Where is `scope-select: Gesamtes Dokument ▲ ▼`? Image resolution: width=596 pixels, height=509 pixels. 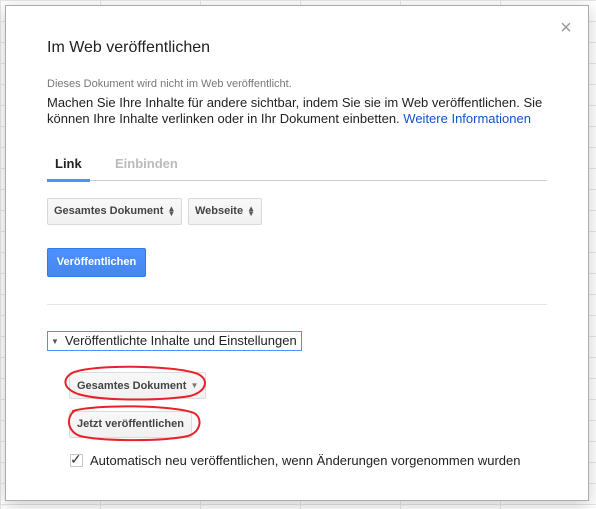 scope-select: Gesamtes Dokument ▲ ▼ is located at coordinates (115, 211).